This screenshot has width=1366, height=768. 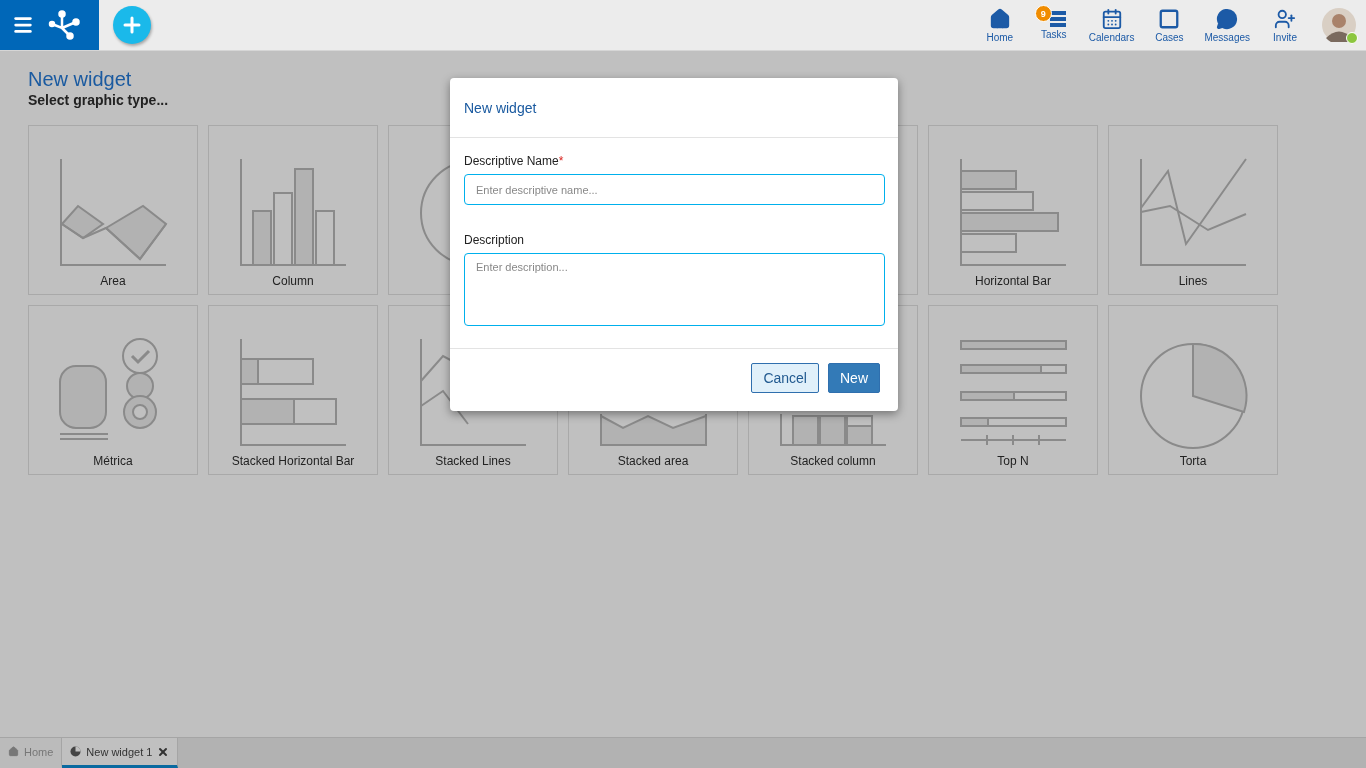 What do you see at coordinates (1169, 37) in the screenshot?
I see `nav-label: Cases` at bounding box center [1169, 37].